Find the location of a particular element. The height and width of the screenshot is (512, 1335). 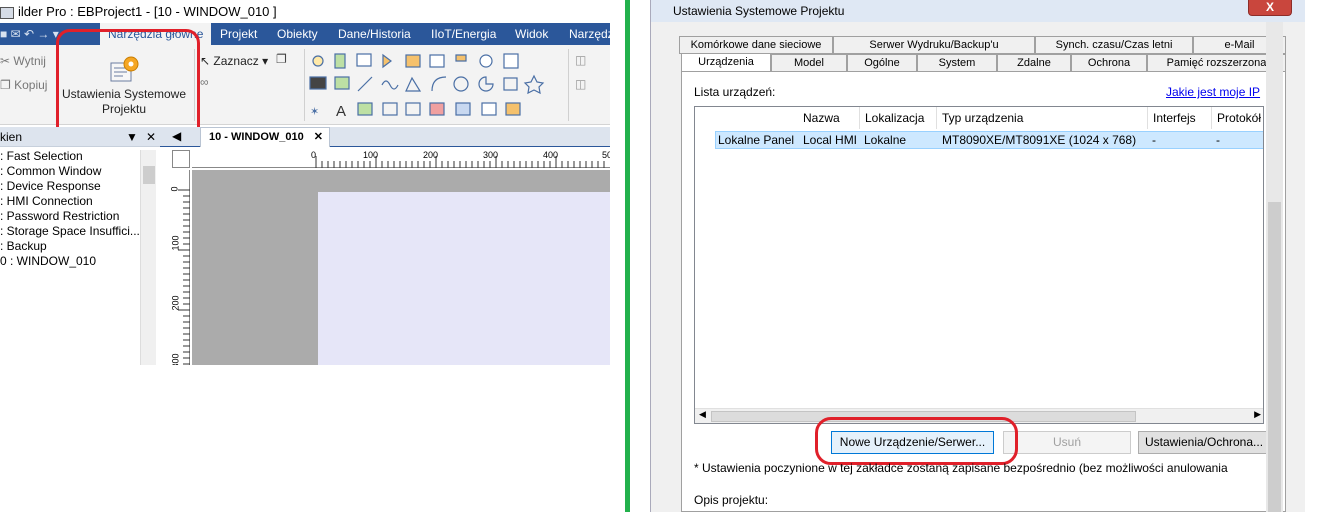

cell-alias: Local HMI is located at coordinates (830, 140).